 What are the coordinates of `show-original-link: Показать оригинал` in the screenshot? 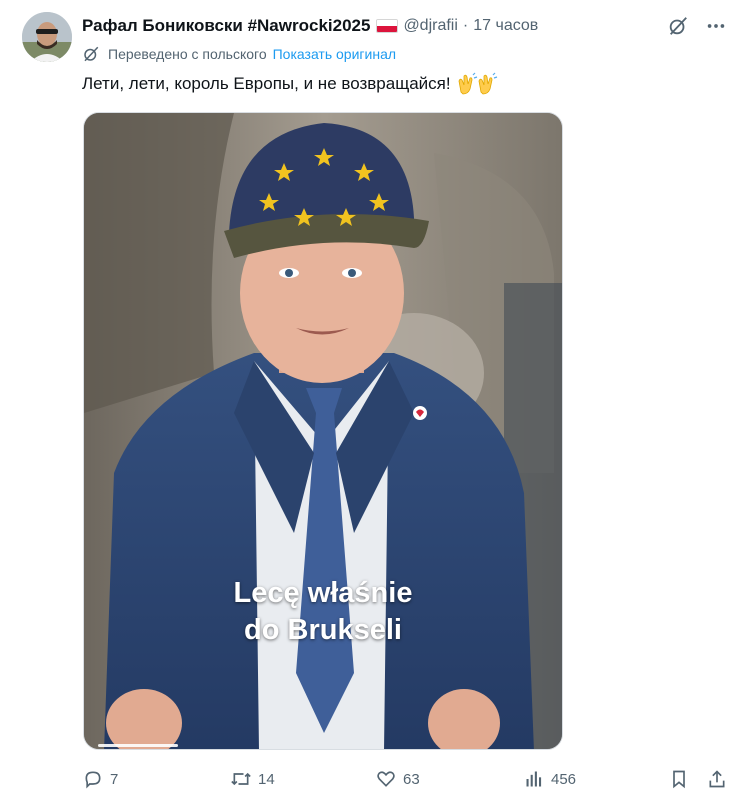 It's located at (334, 54).